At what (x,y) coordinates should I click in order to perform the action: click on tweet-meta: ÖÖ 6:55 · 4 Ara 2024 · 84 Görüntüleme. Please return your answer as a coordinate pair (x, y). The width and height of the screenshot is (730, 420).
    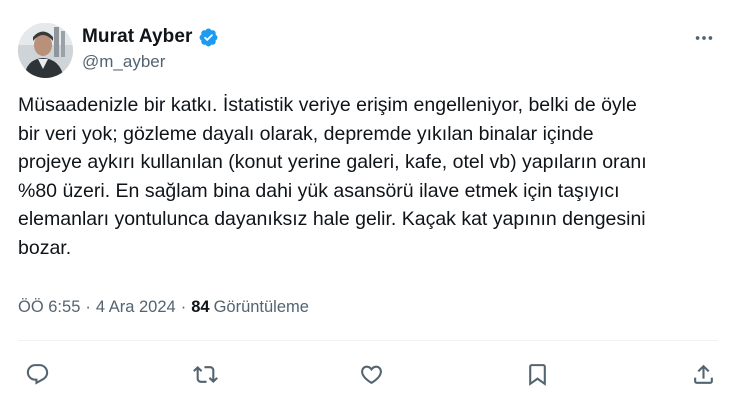
    Looking at the image, I should click on (163, 307).